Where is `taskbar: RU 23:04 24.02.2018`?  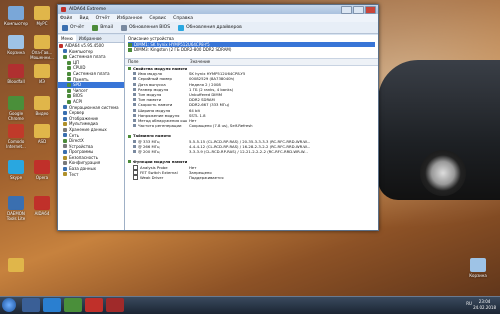 taskbar: RU 23:04 24.02.2018 is located at coordinates (250, 305).